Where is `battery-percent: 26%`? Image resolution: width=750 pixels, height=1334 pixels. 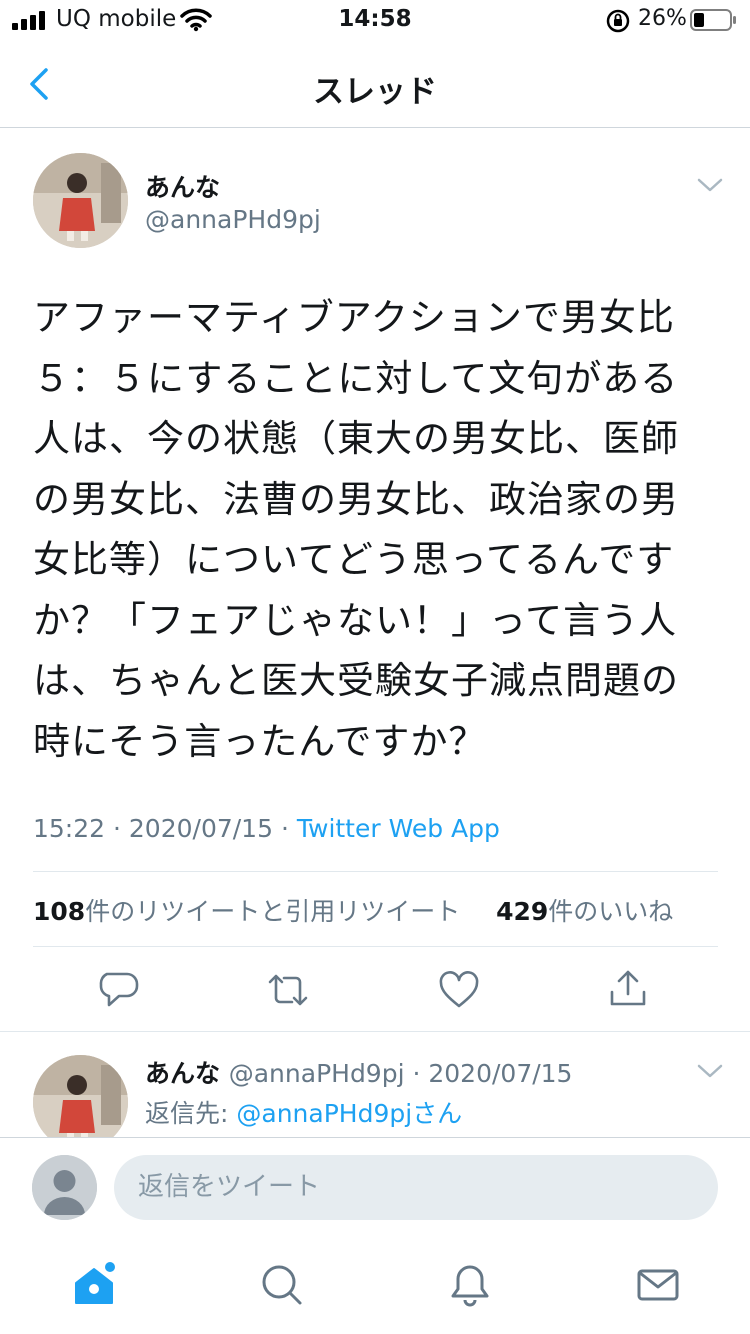 battery-percent: 26% is located at coordinates (662, 18).